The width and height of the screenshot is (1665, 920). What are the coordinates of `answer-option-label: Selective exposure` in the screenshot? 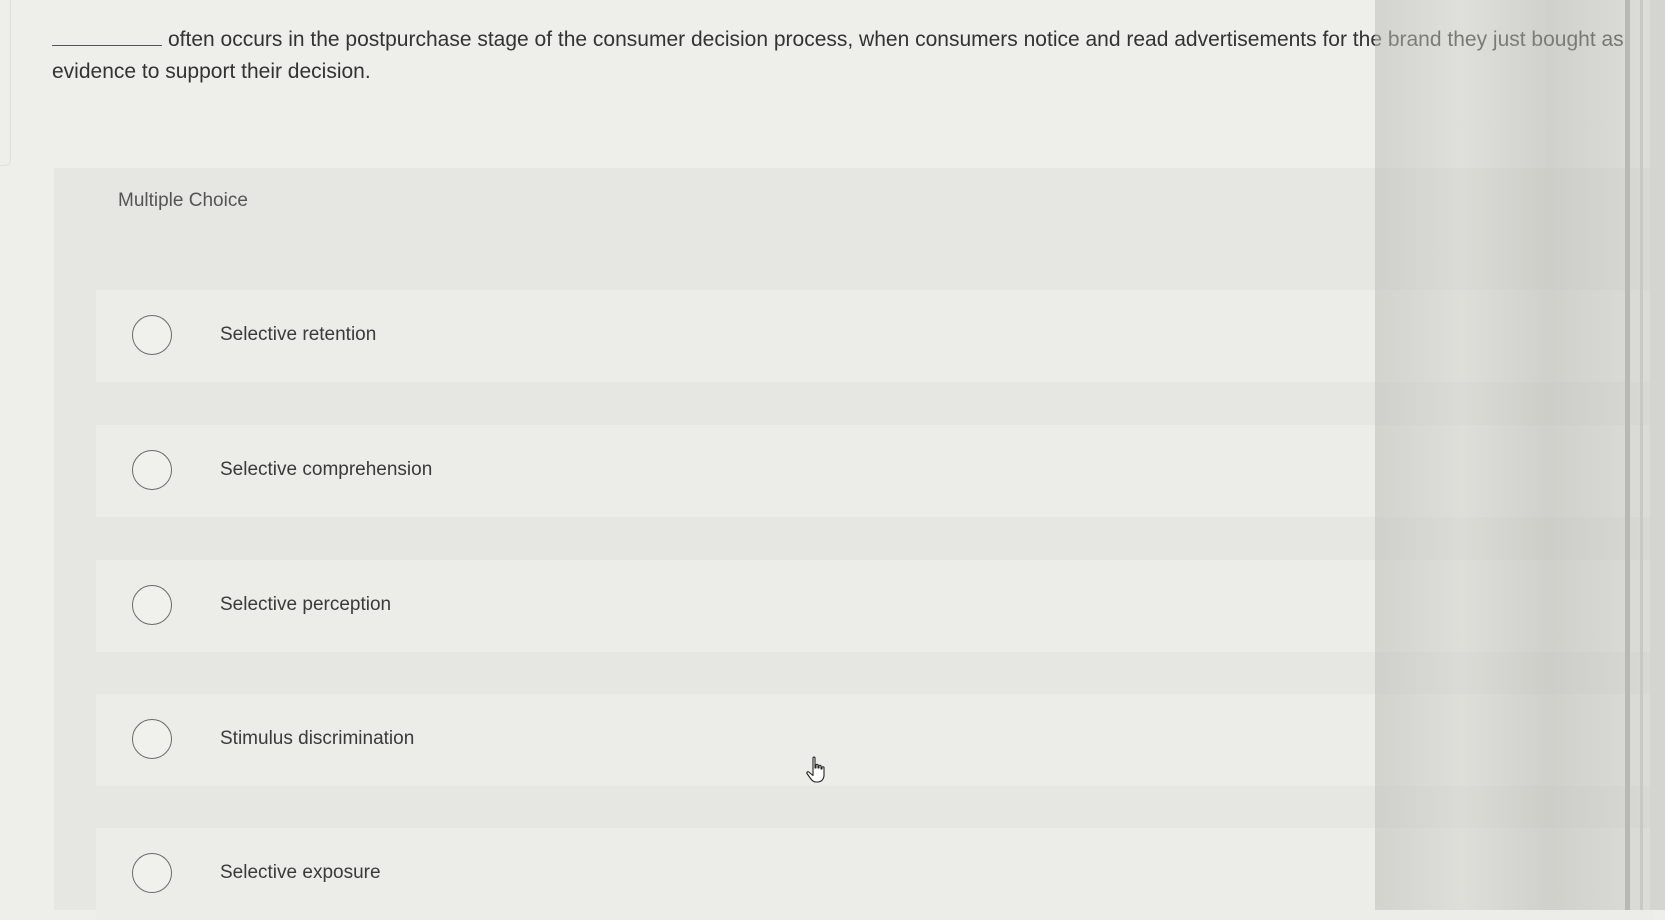 It's located at (300, 872).